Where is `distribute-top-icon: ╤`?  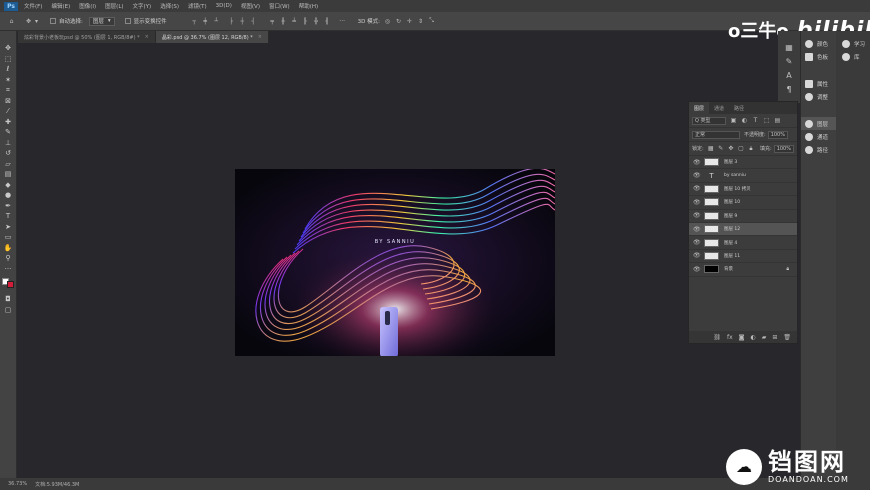 distribute-top-icon: ╤ is located at coordinates (272, 21).